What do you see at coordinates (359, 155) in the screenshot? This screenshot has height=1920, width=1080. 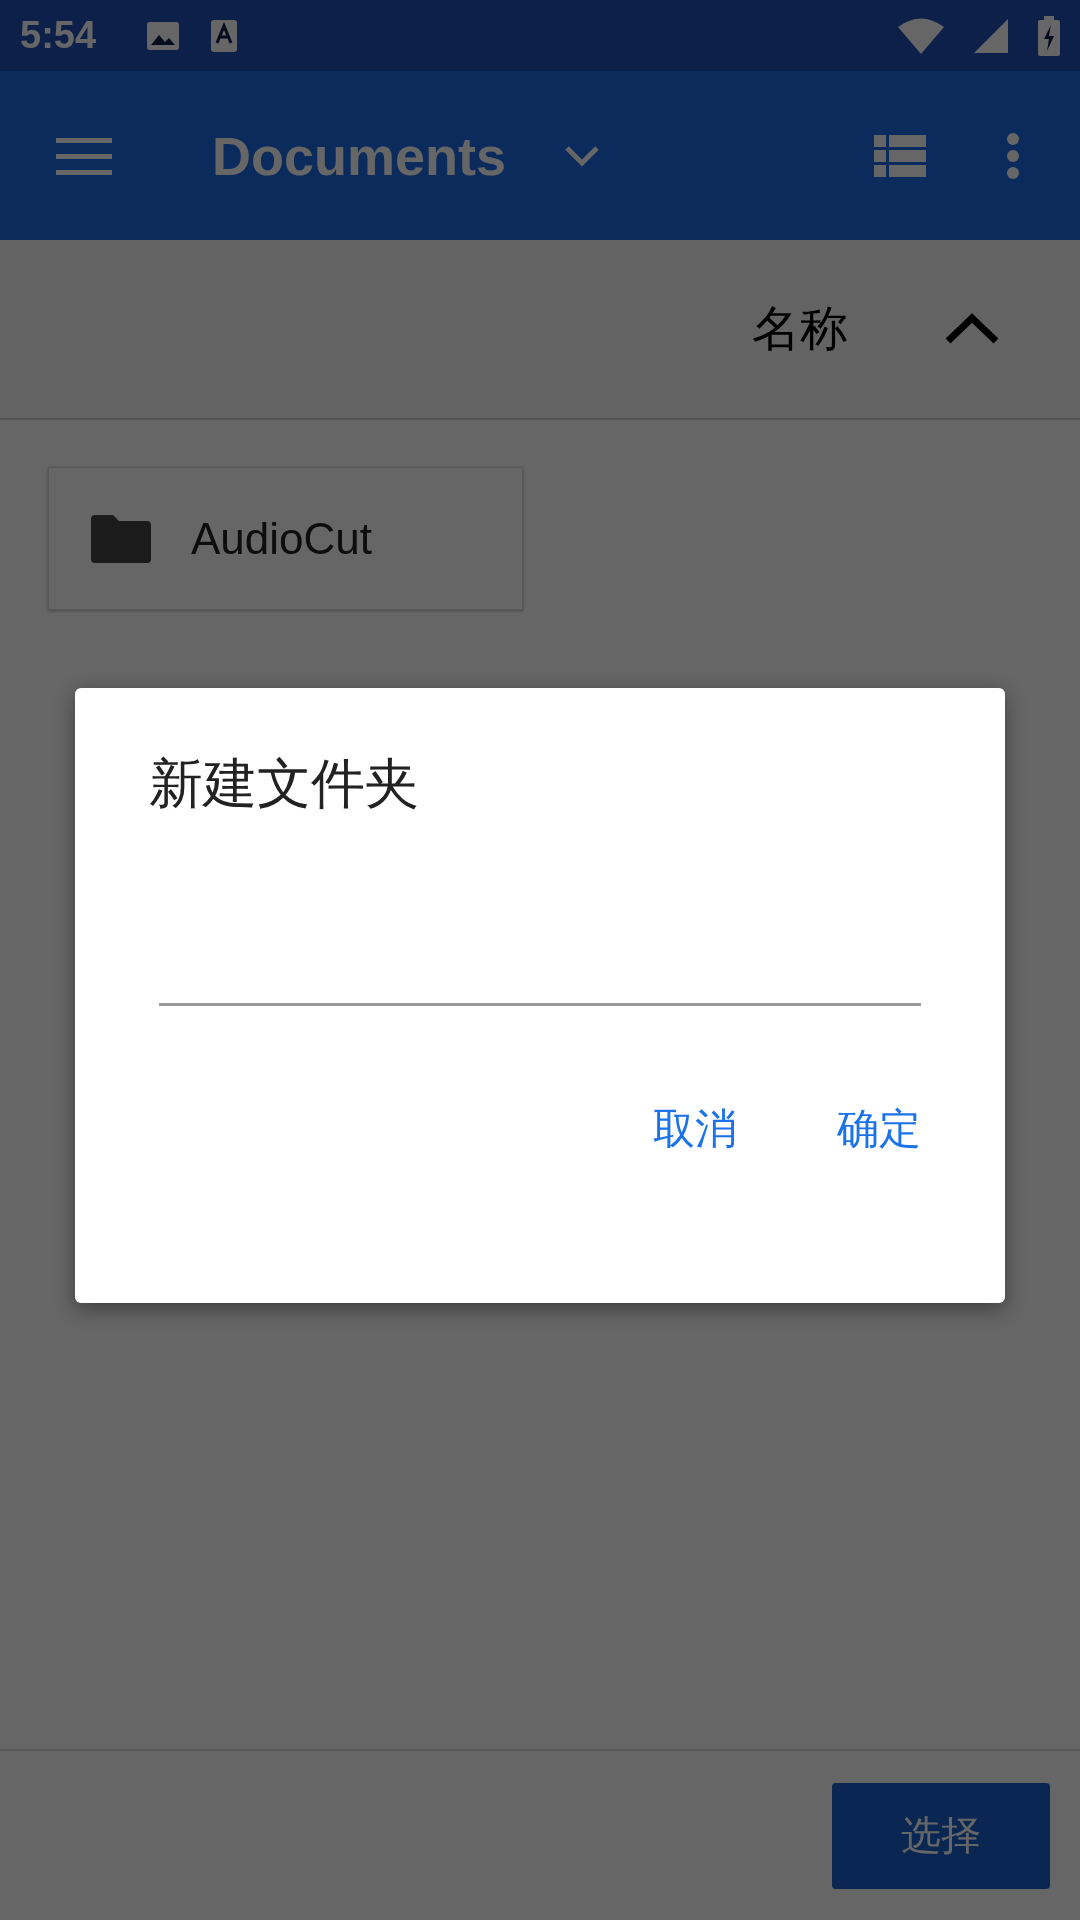 I see `folder-title: Documents` at bounding box center [359, 155].